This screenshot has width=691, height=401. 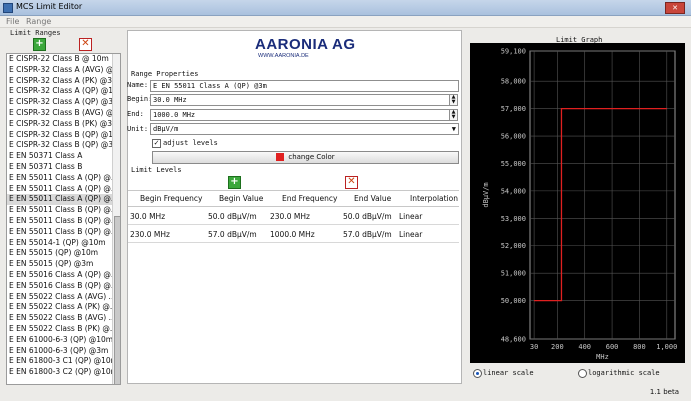 What do you see at coordinates (304, 129) in the screenshot?
I see `unit-select: dBµV/m ▼` at bounding box center [304, 129].